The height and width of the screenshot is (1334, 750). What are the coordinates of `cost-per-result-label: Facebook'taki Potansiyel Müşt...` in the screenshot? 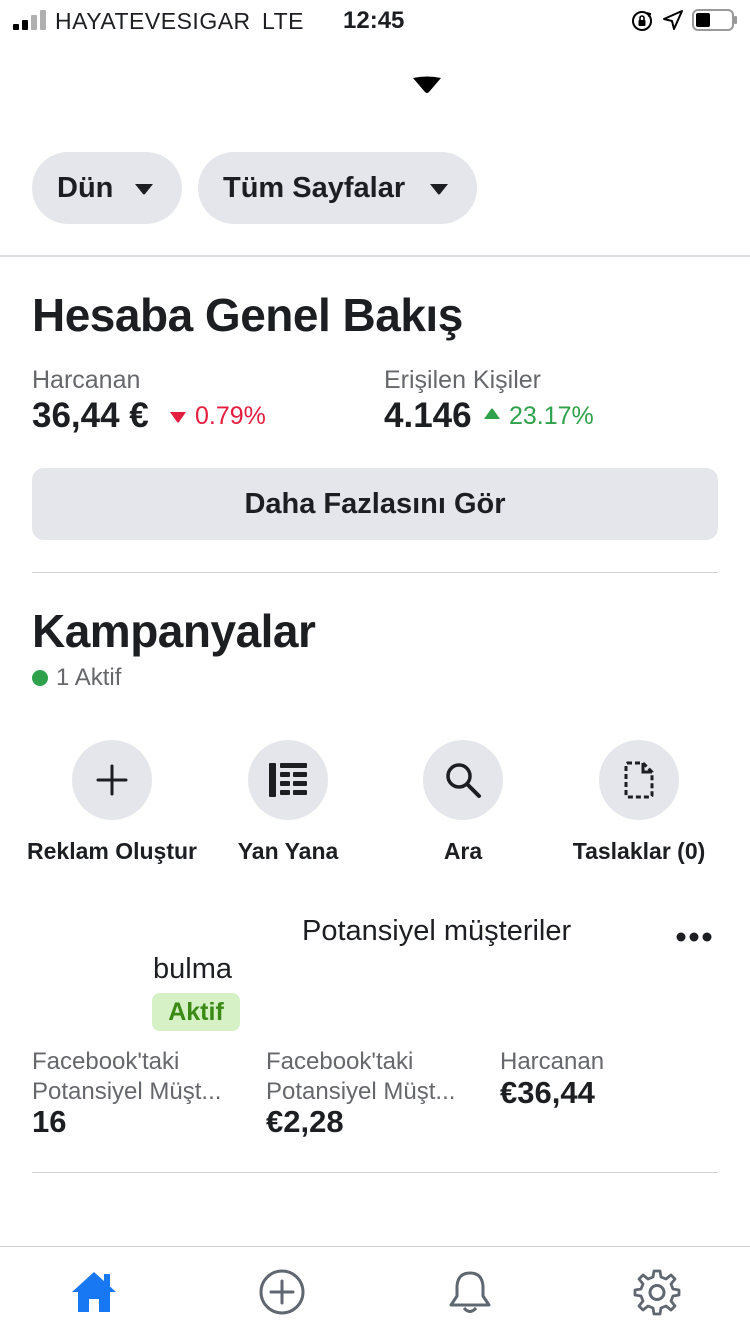 It's located at (366, 1077).